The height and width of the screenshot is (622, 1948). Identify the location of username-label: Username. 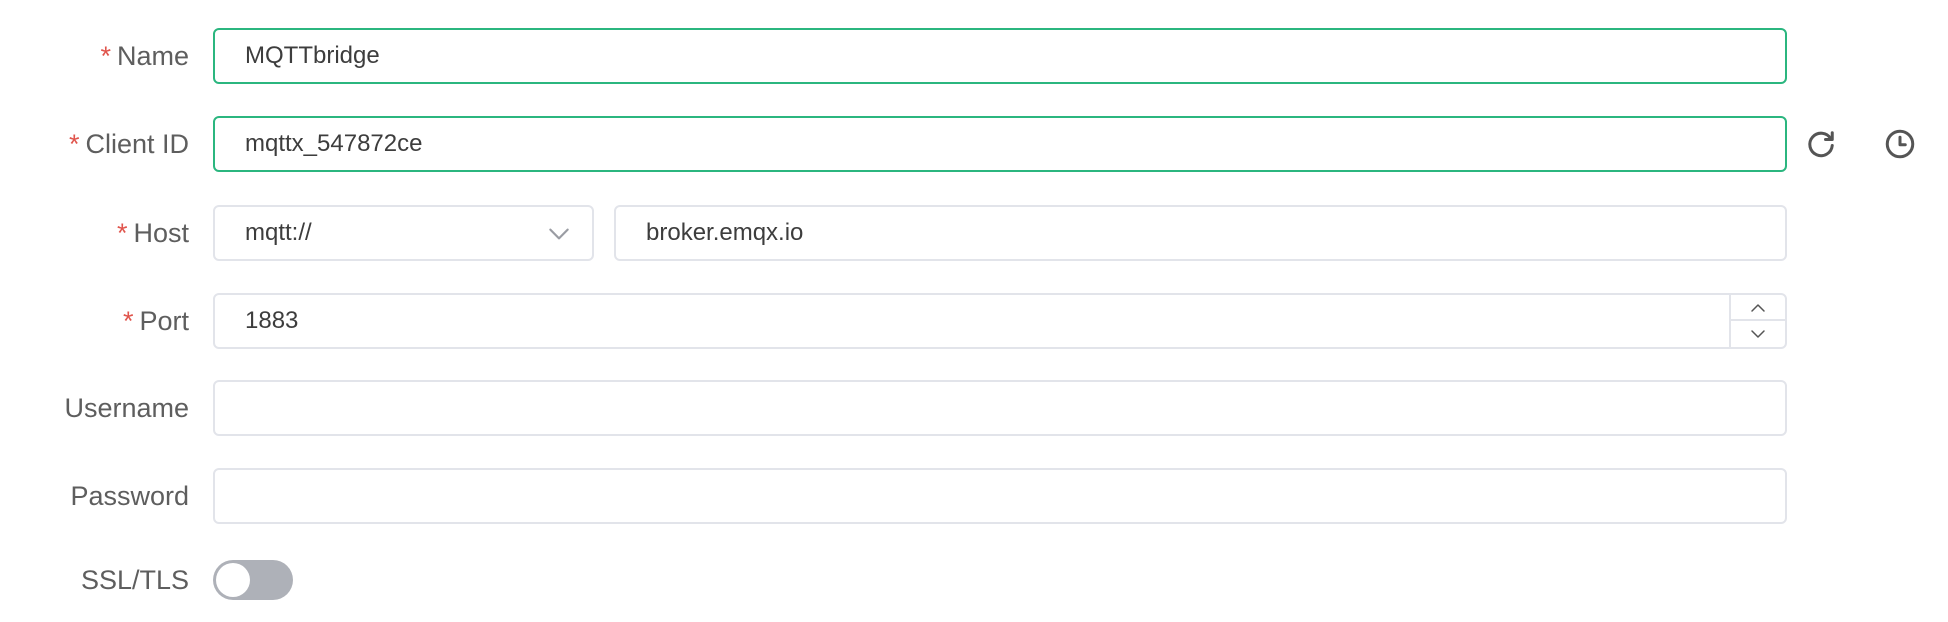
(126, 408).